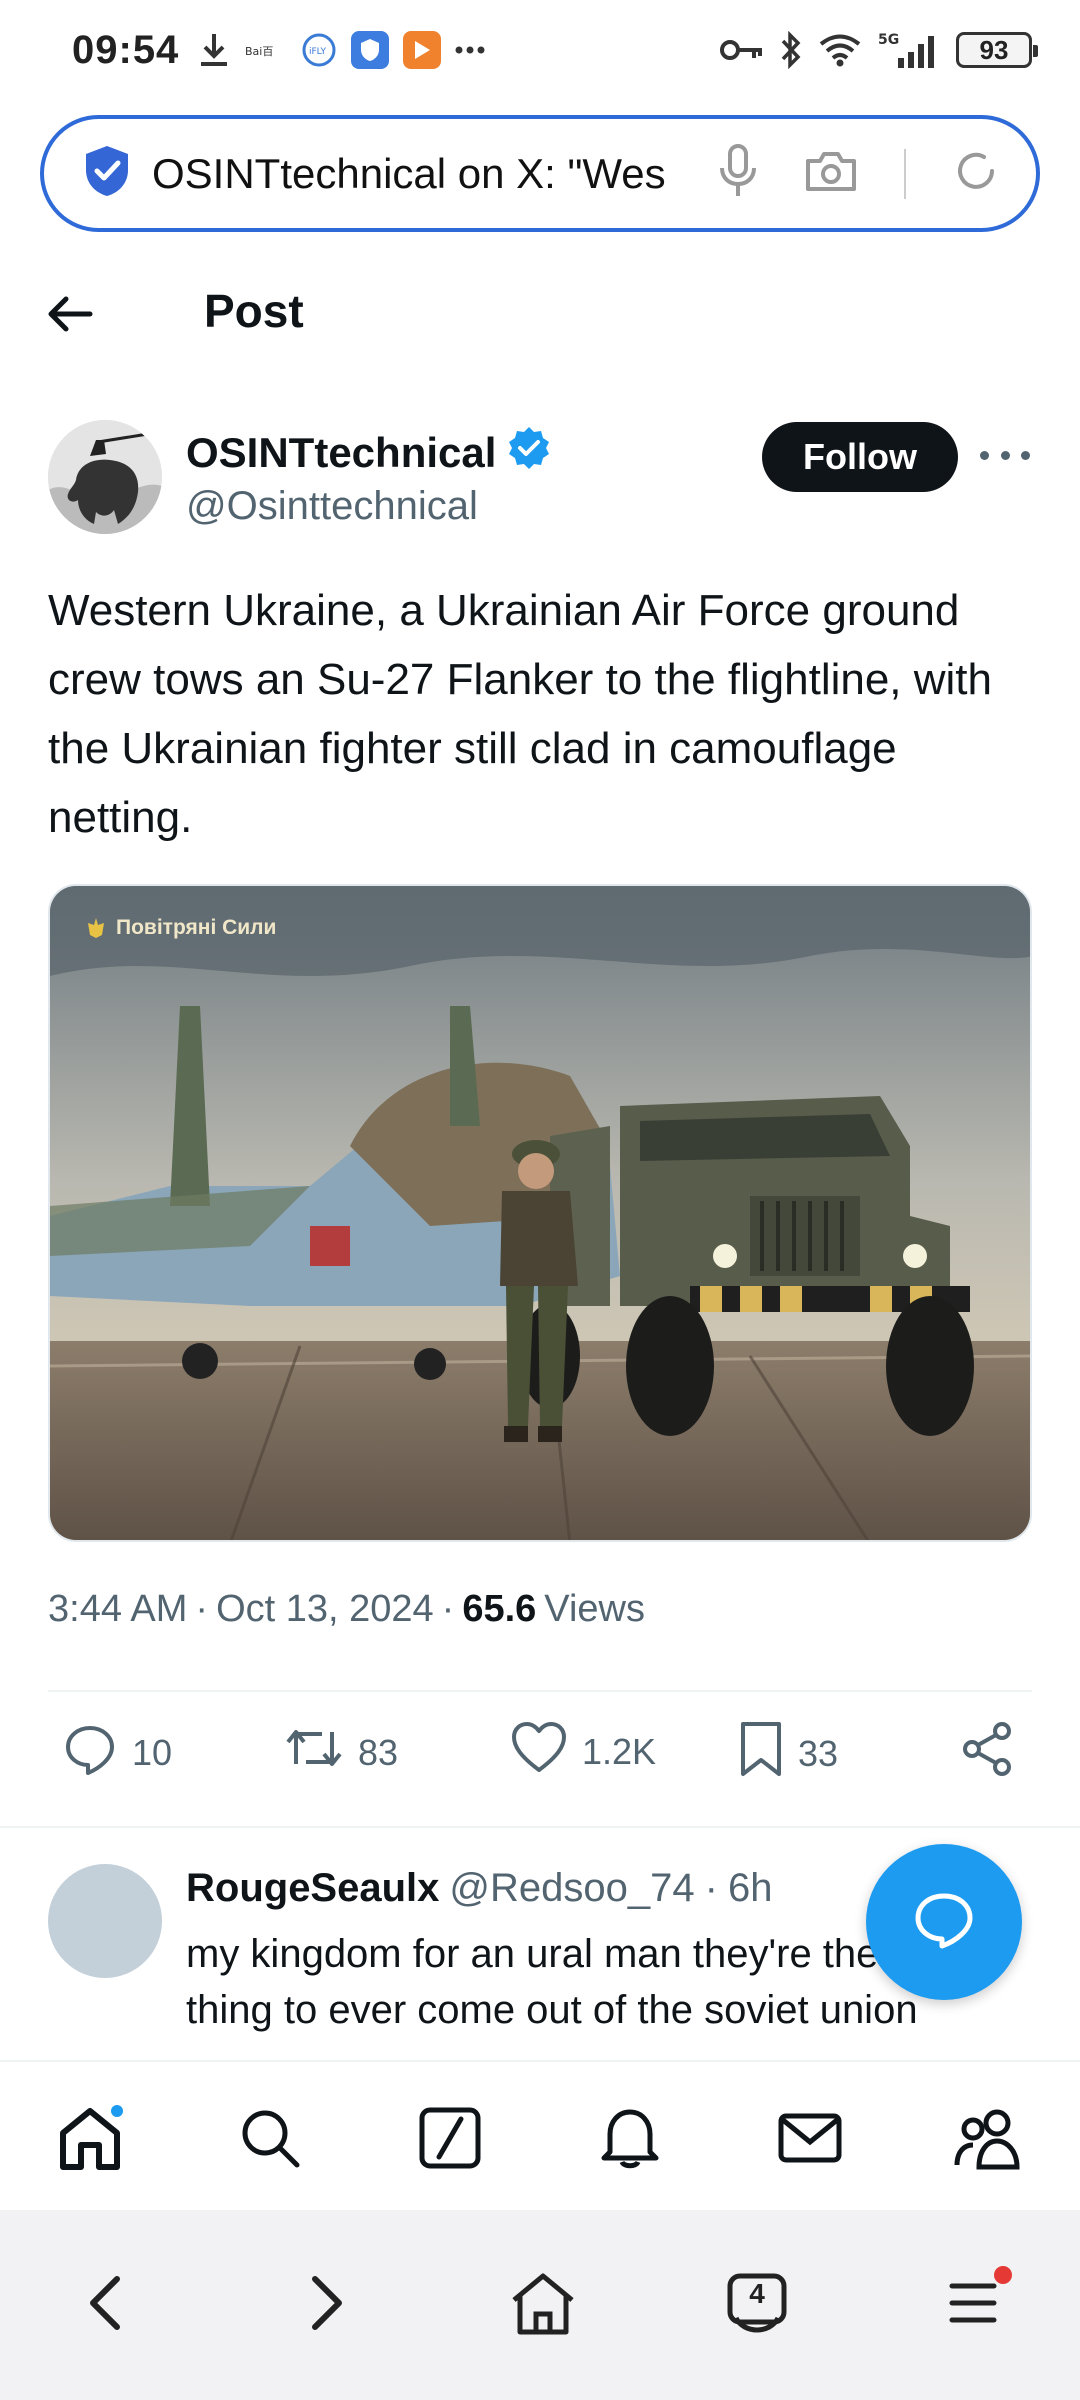 The width and height of the screenshot is (1080, 2400). I want to click on share-button, so click(988, 1753).